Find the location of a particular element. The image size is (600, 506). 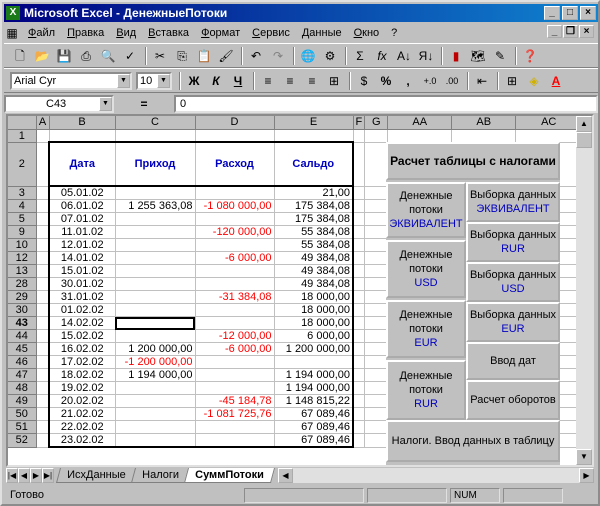

column-header: AA is located at coordinates (420, 123).